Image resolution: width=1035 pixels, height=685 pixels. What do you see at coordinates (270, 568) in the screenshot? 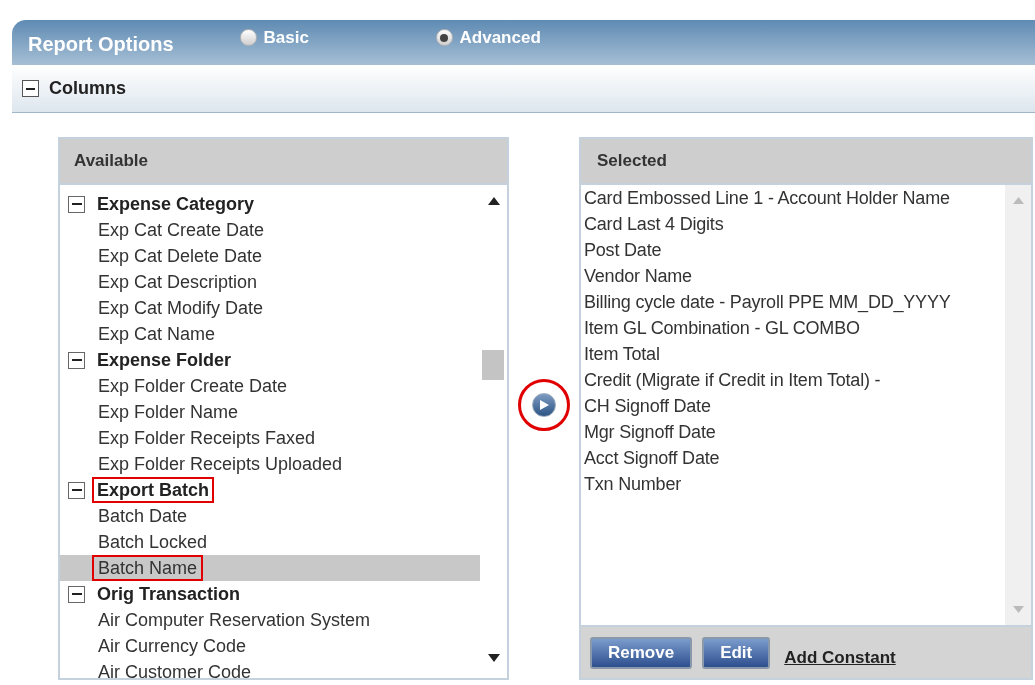
I see `column-option: Batch Name` at bounding box center [270, 568].